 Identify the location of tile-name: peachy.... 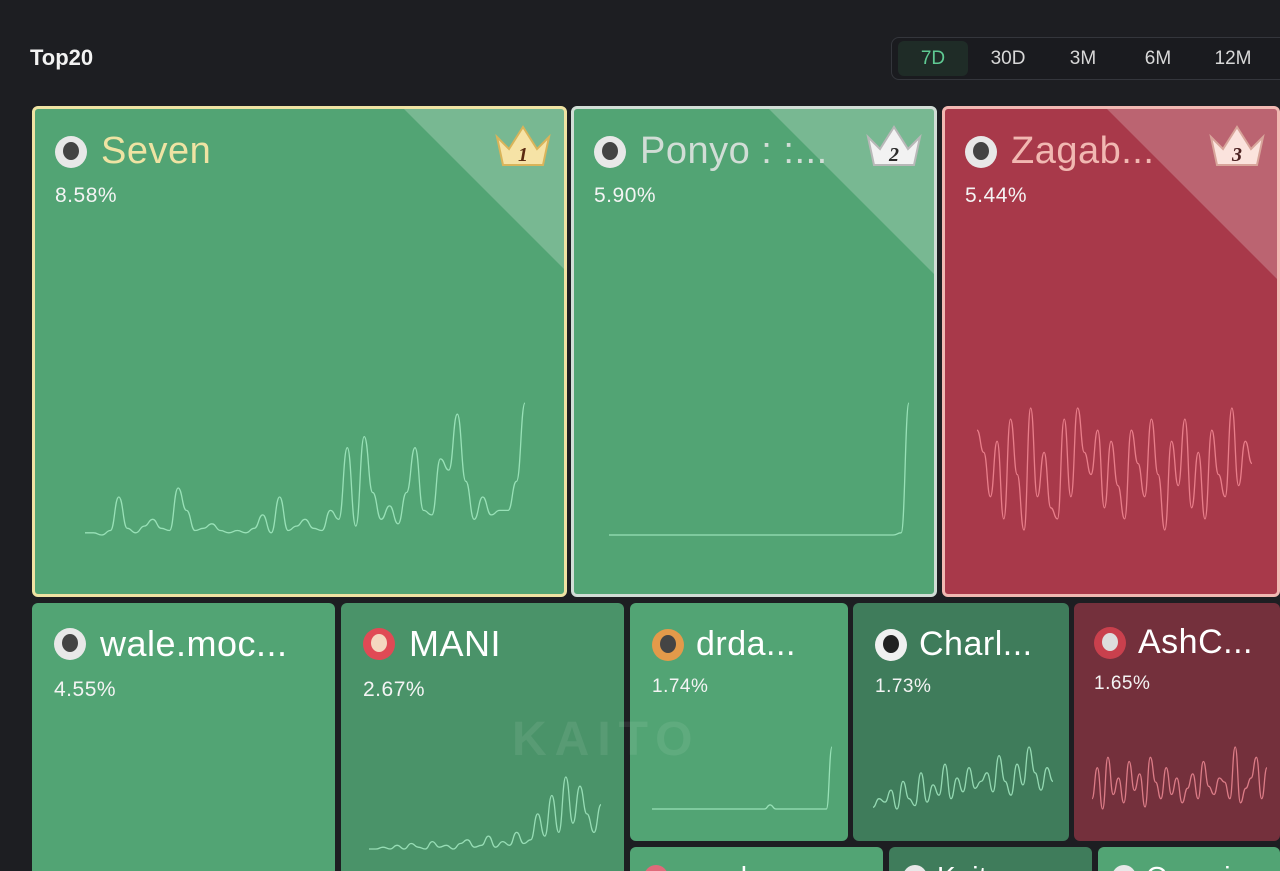
(736, 866).